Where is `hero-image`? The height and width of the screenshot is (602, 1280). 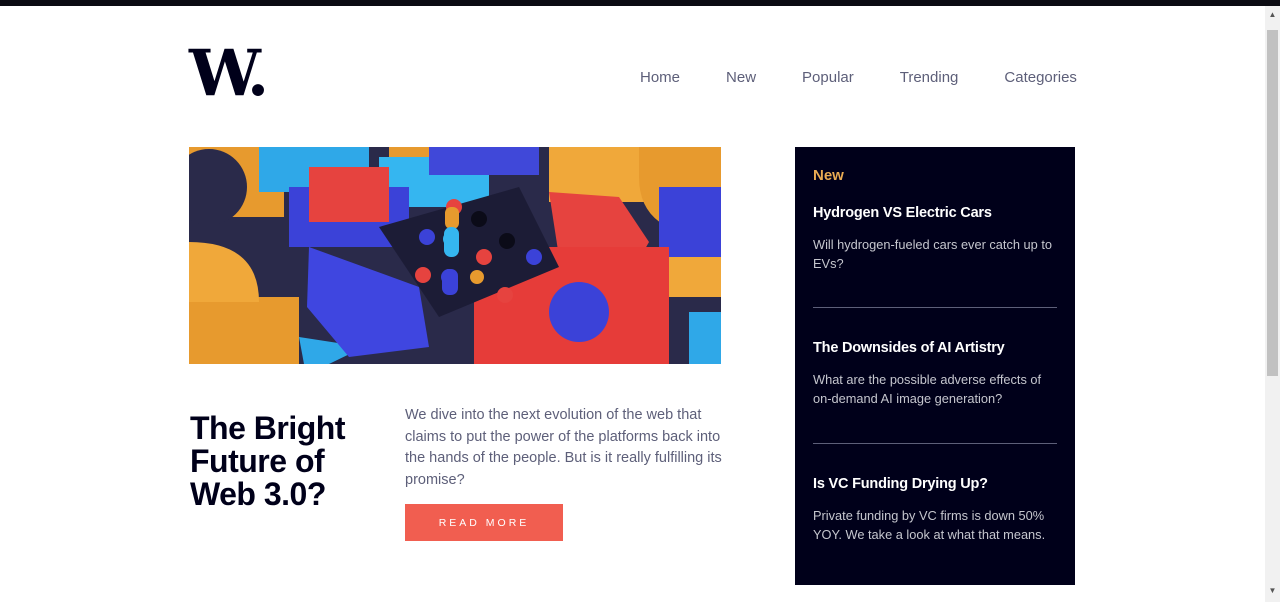 hero-image is located at coordinates (455, 255).